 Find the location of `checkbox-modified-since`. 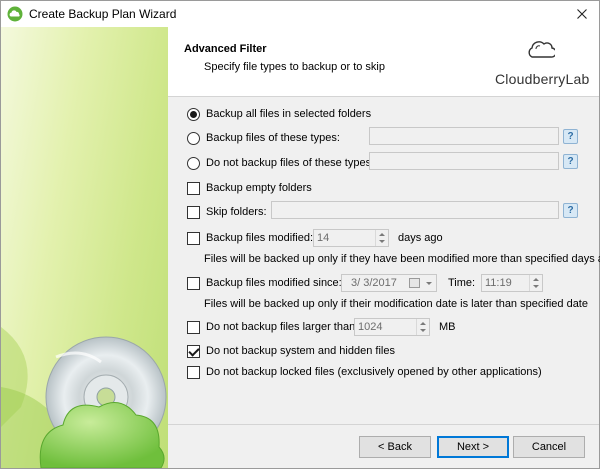

checkbox-modified-since is located at coordinates (193, 283).